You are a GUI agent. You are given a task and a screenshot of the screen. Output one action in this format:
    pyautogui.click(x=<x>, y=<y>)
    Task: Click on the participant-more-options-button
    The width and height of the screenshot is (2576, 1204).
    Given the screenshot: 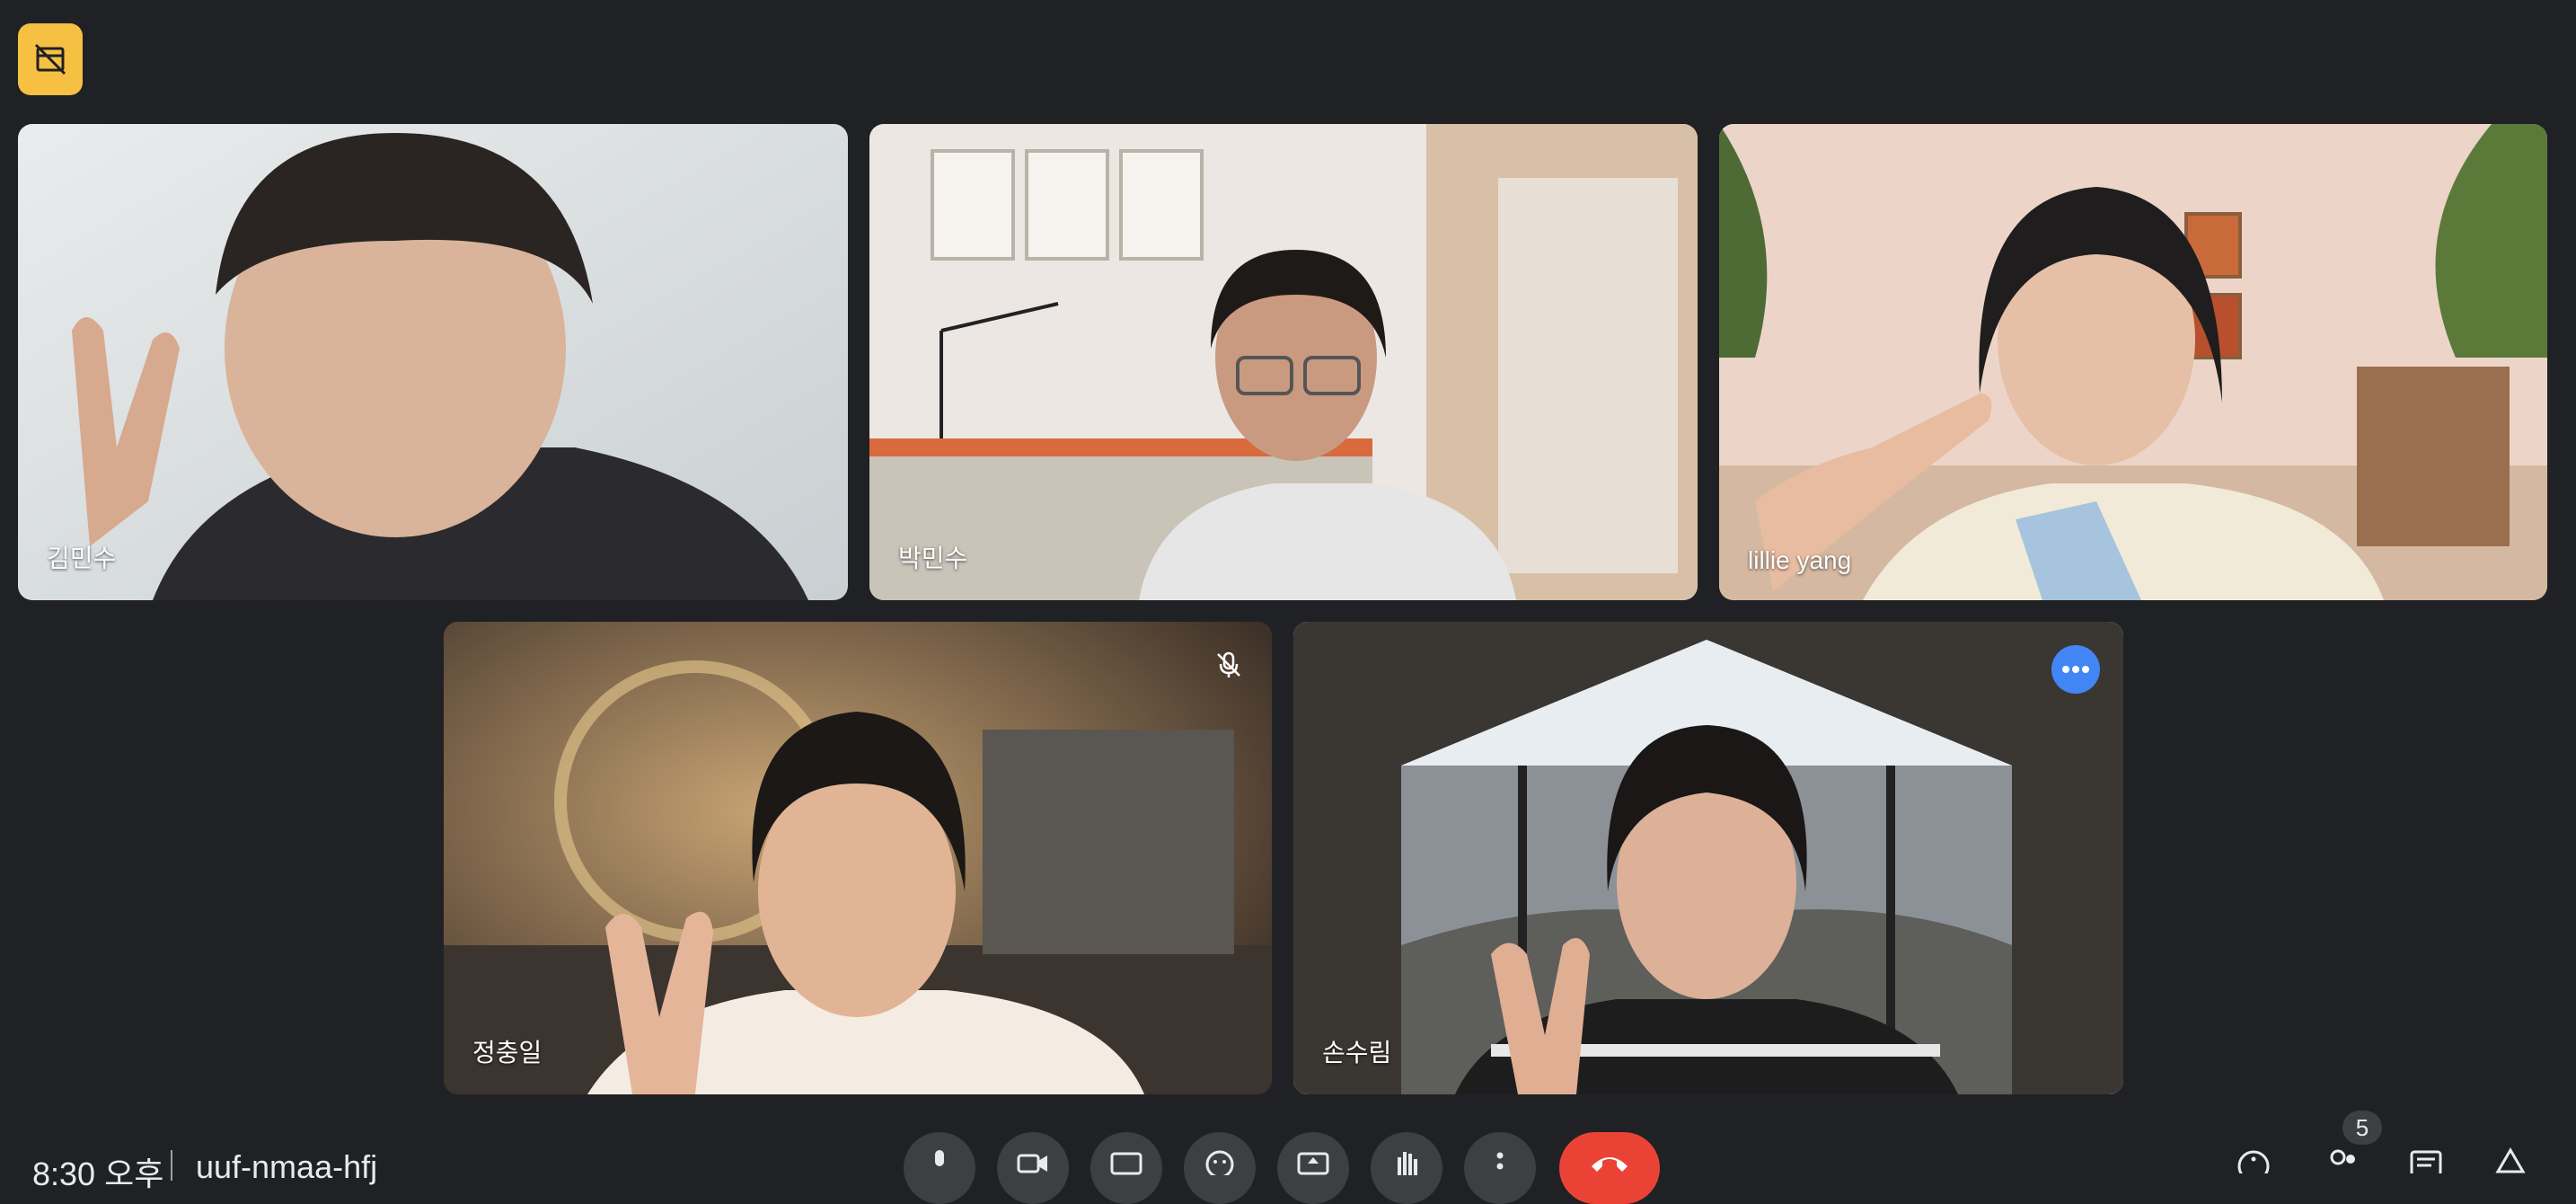 What is the action you would take?
    pyautogui.click(x=2075, y=669)
    